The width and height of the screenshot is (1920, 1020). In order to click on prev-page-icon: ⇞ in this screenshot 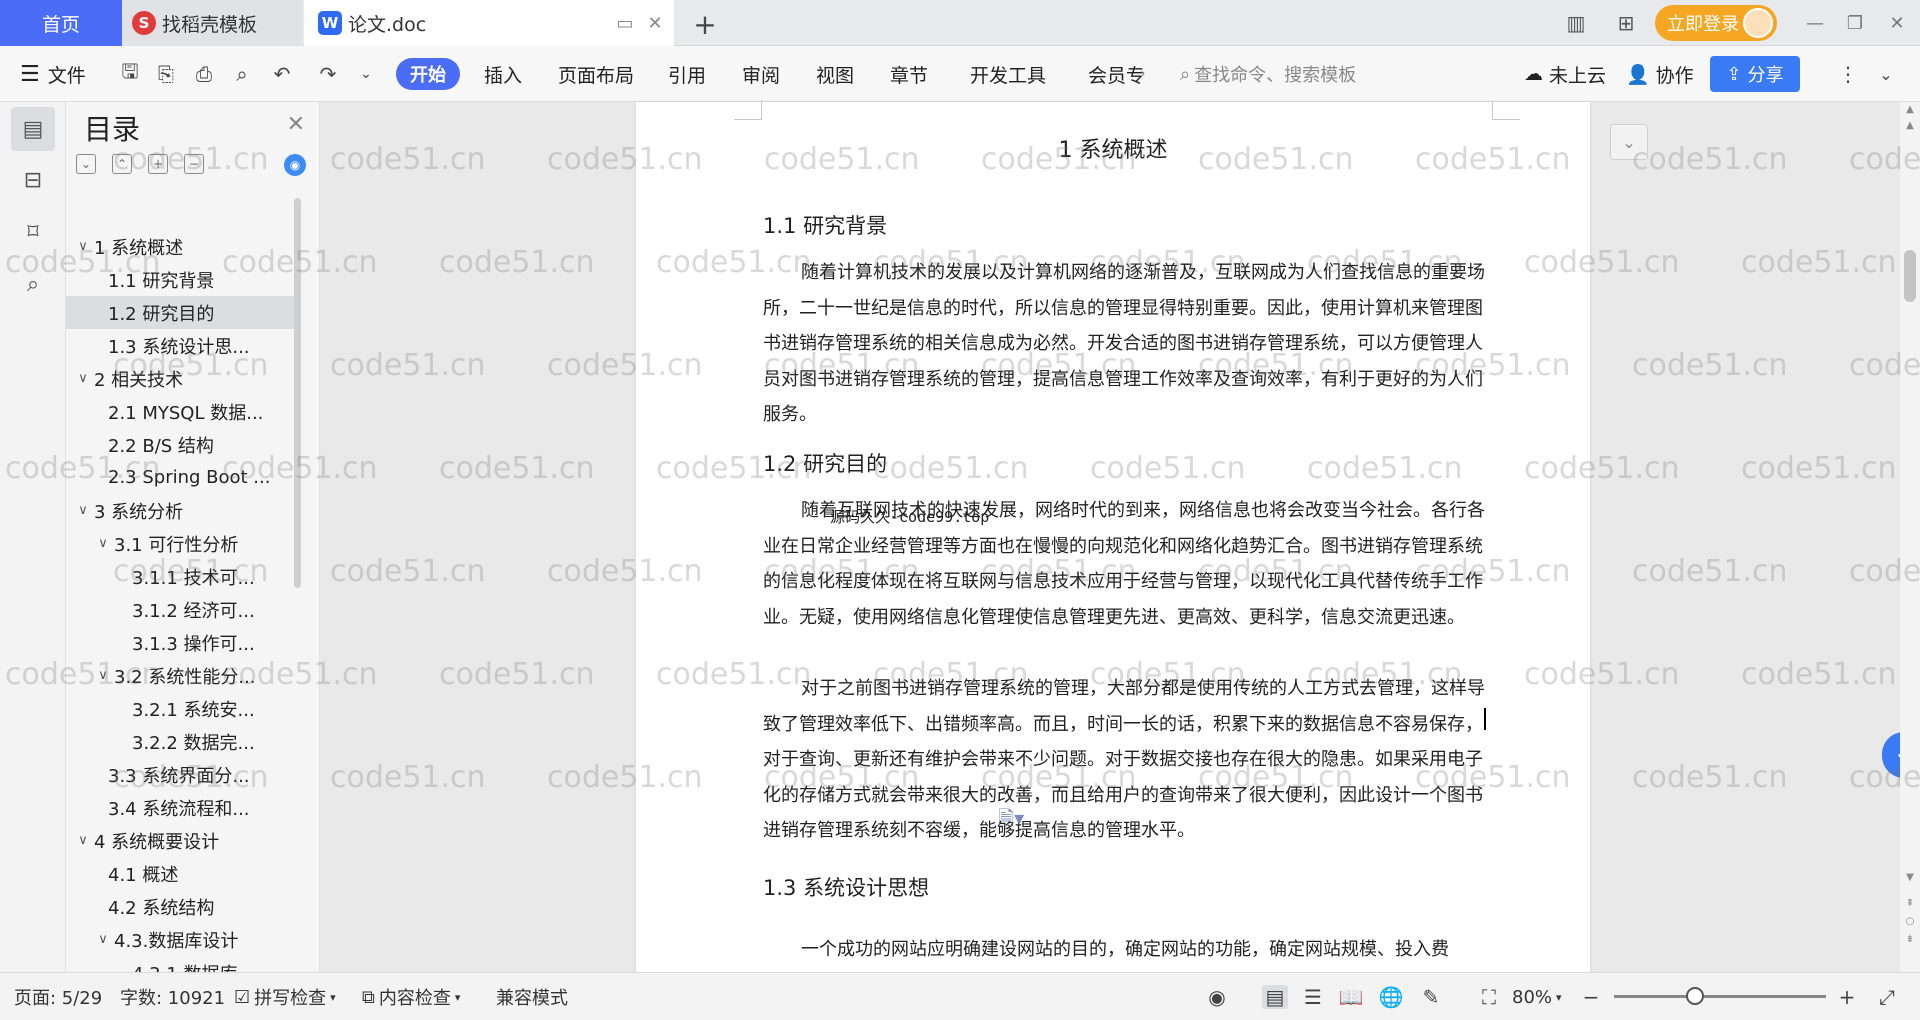, I will do `click(1910, 903)`.